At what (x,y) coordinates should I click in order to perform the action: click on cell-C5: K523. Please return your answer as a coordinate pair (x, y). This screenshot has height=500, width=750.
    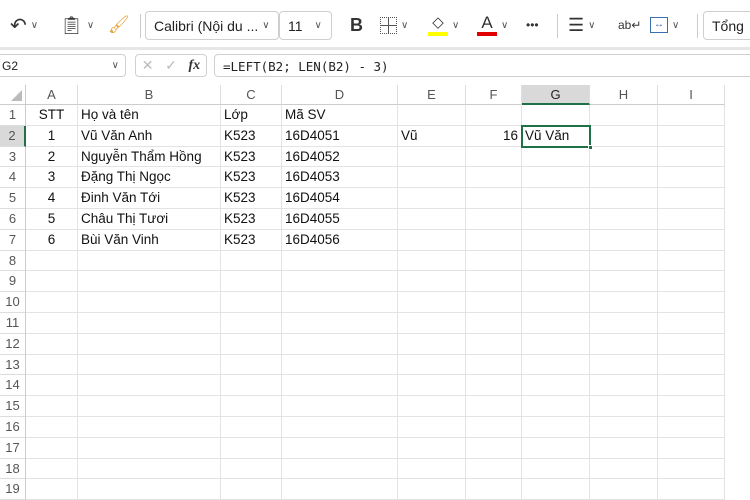
    Looking at the image, I should click on (251, 198).